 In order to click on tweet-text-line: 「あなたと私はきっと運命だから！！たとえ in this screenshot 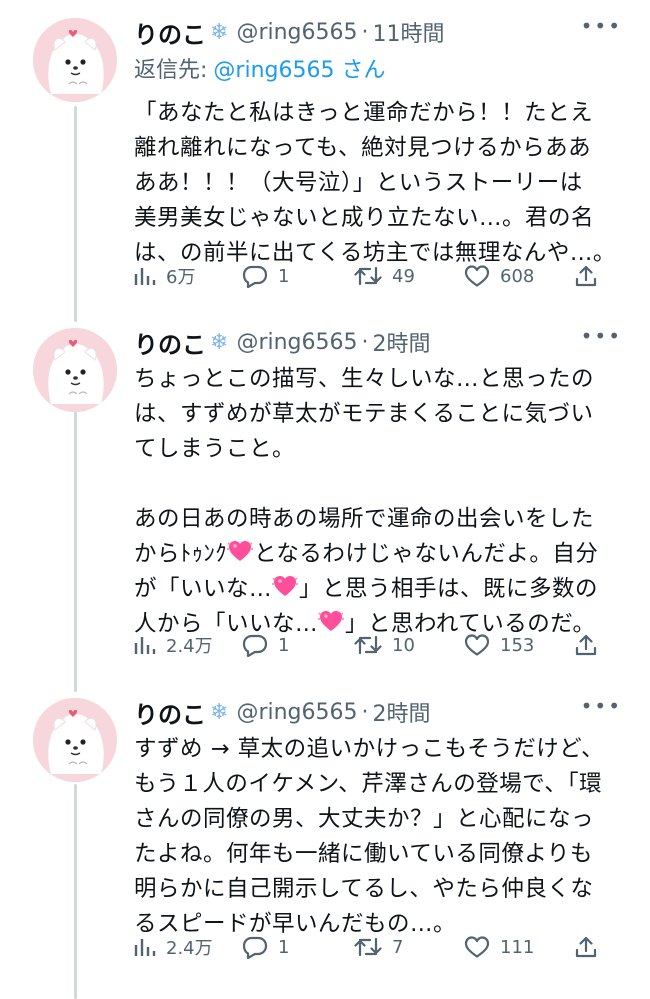, I will do `click(364, 113)`.